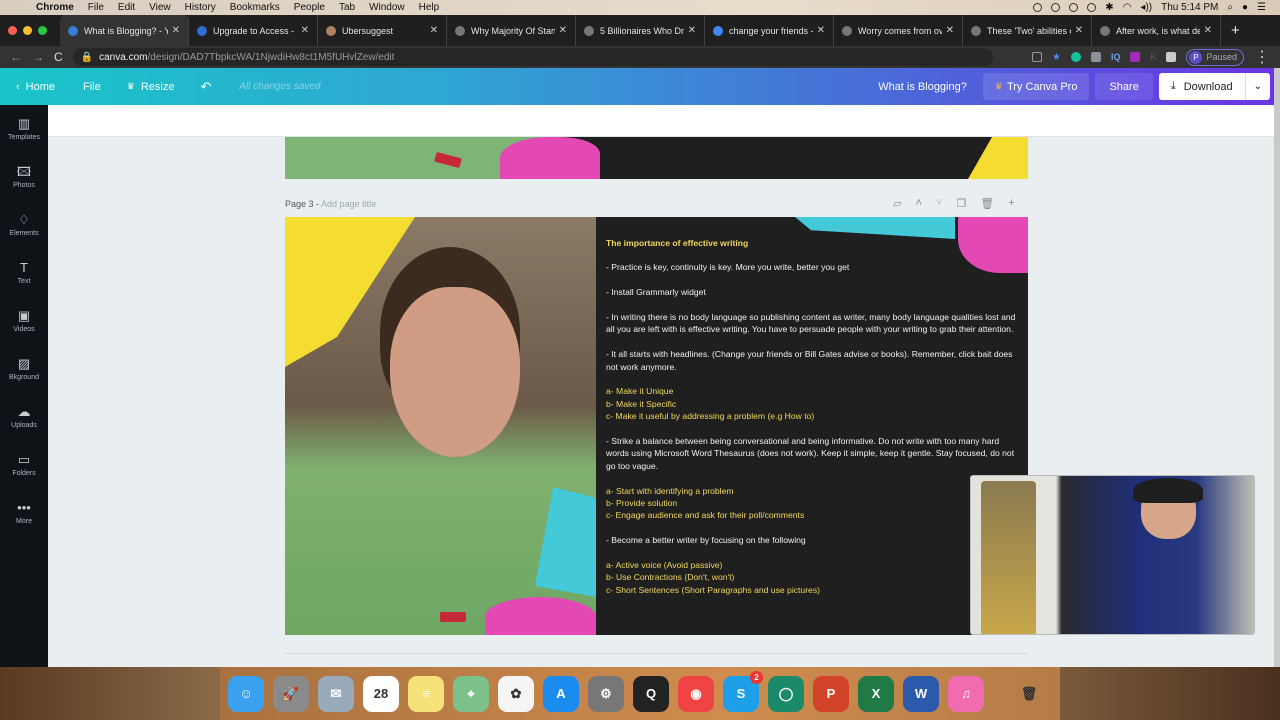 This screenshot has width=1280, height=720. Describe the element at coordinates (24, 273) in the screenshot. I see `sidebar-item-text: T Text` at that location.